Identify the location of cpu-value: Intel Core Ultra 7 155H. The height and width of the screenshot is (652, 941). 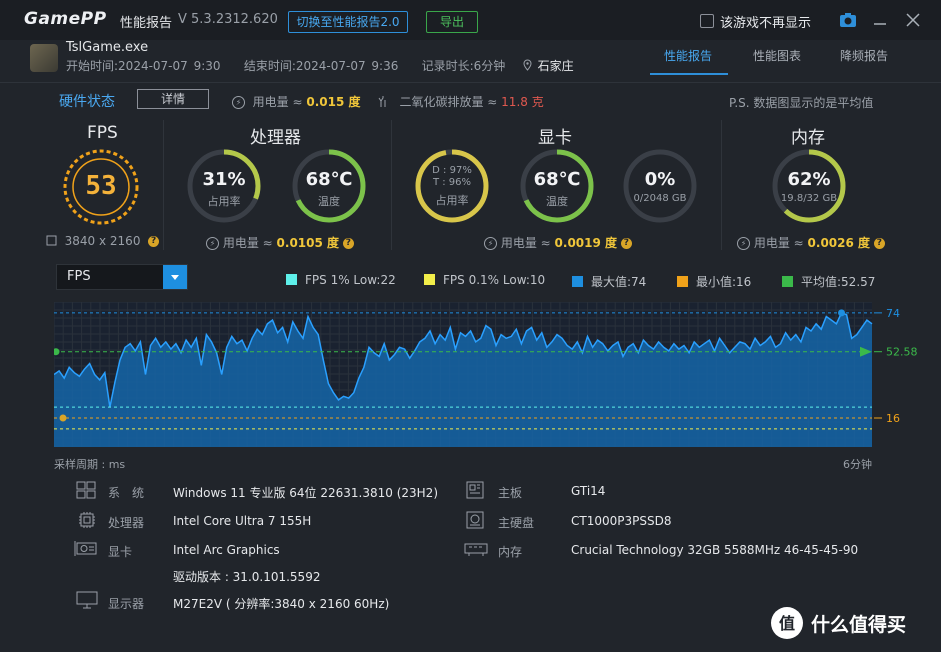
(242, 521).